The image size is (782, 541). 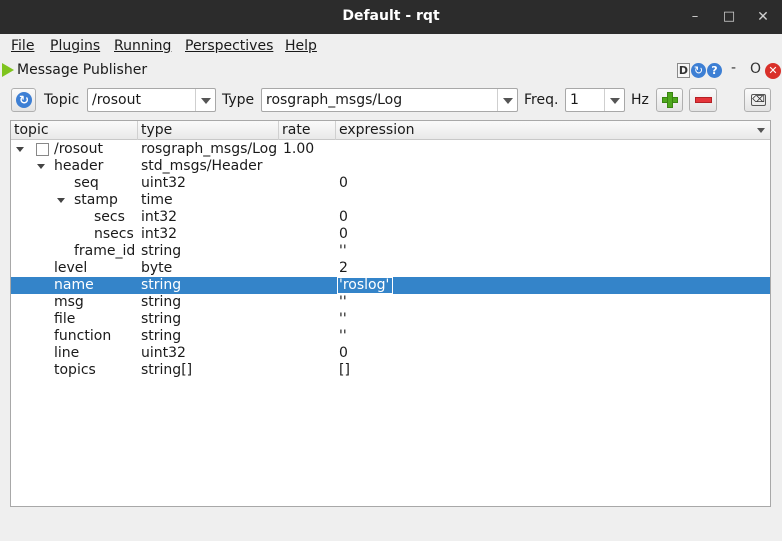 I want to click on column-header-topic: topic, so click(x=74, y=130).